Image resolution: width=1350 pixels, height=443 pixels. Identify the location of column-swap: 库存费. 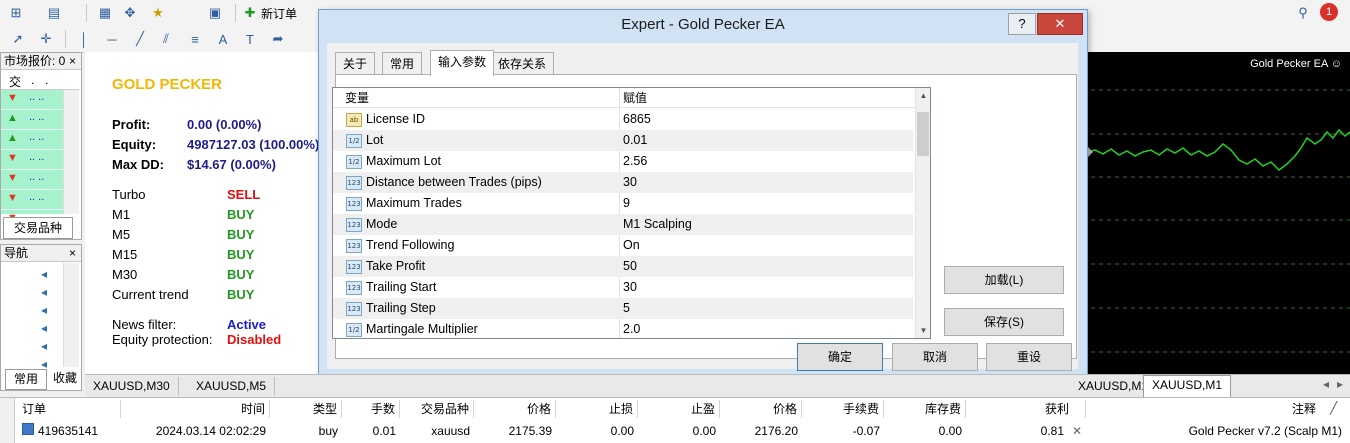
(926, 409).